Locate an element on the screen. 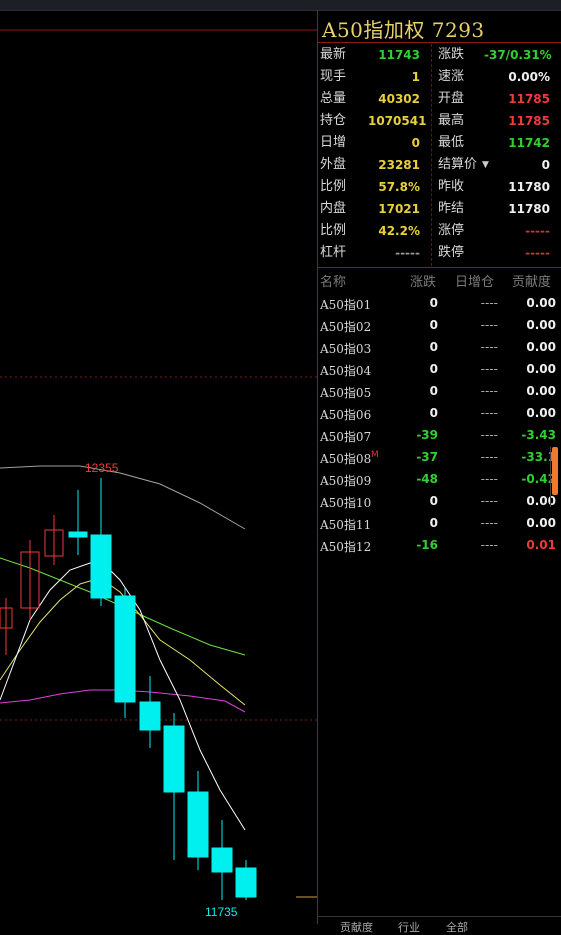 The image size is (561, 935). tab-all: 全部 is located at coordinates (457, 927).